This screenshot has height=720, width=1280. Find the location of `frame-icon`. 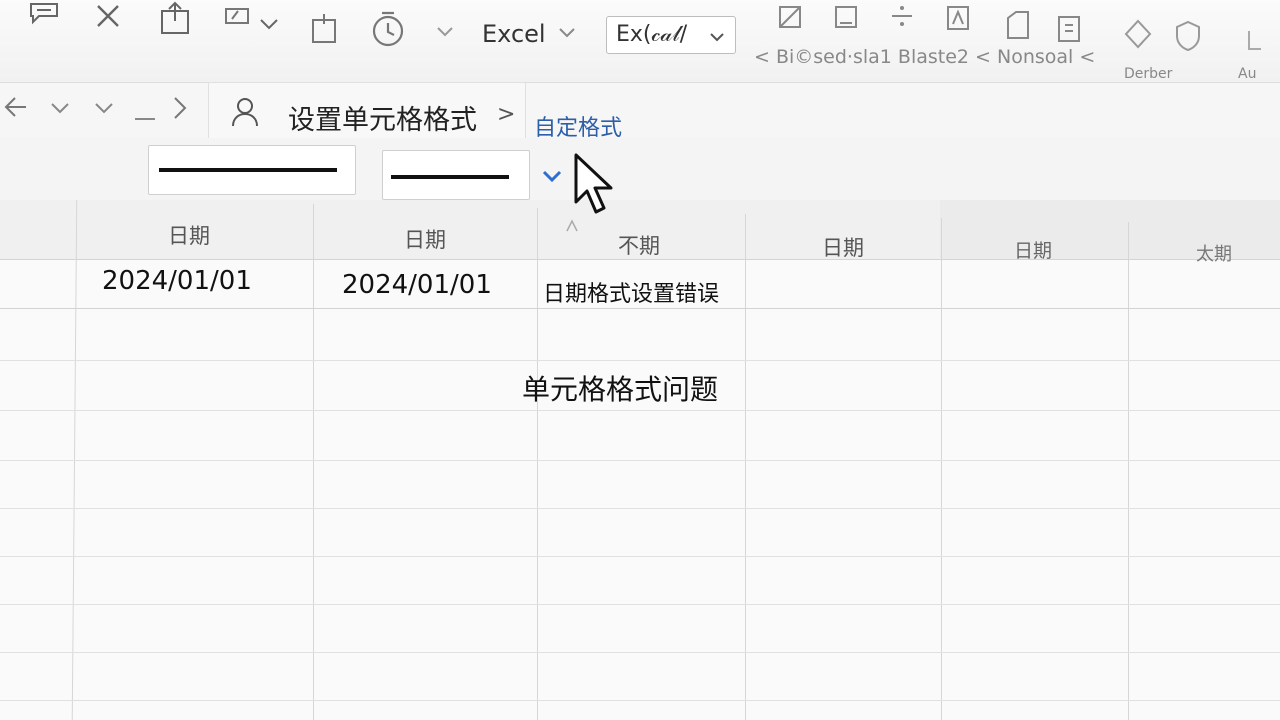

frame-icon is located at coordinates (846, 17).